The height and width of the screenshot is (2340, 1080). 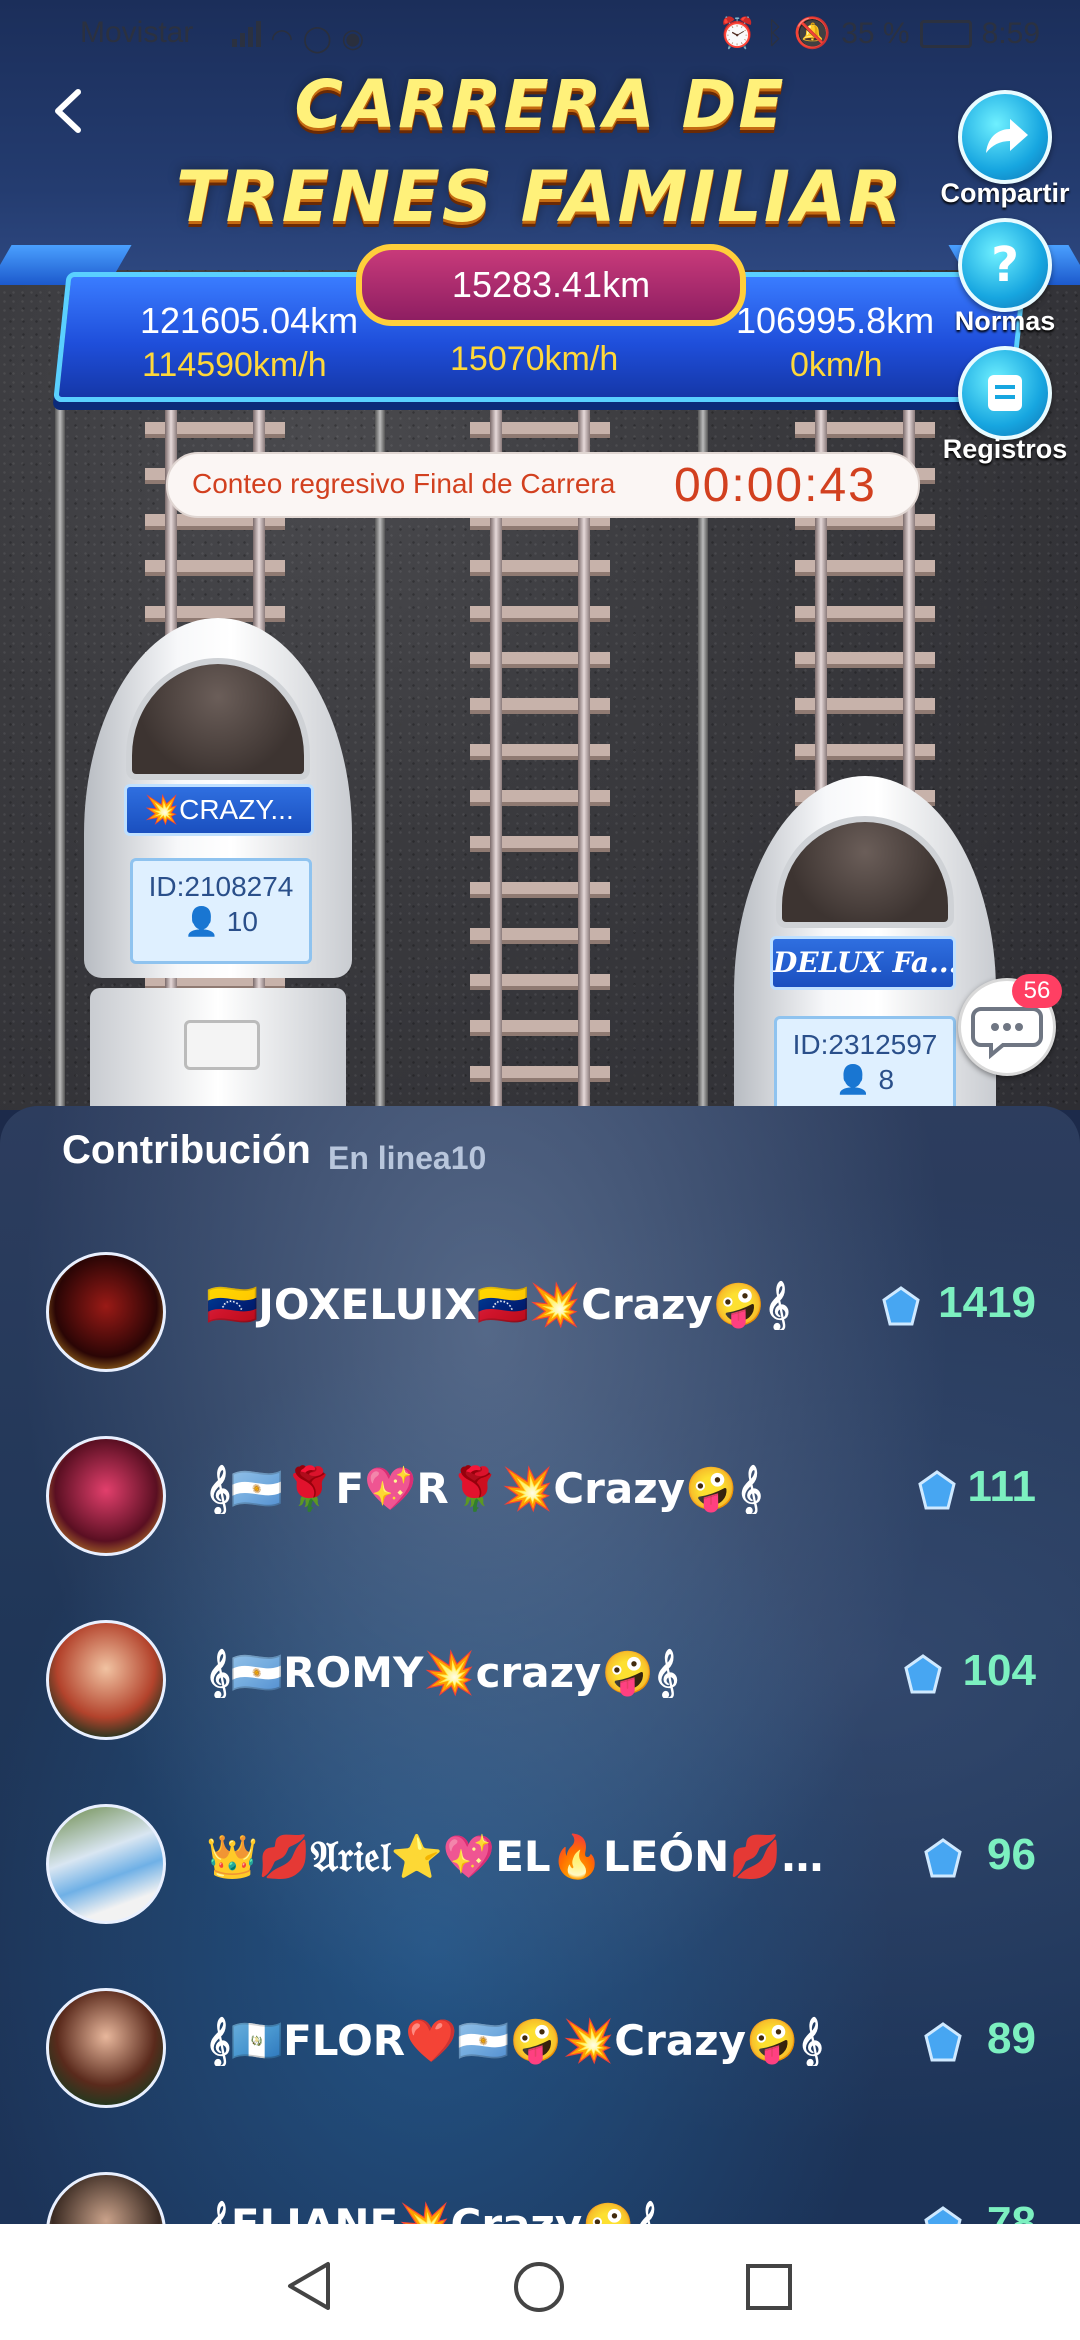 I want to click on left-speed: 114590km/h, so click(x=234, y=365).